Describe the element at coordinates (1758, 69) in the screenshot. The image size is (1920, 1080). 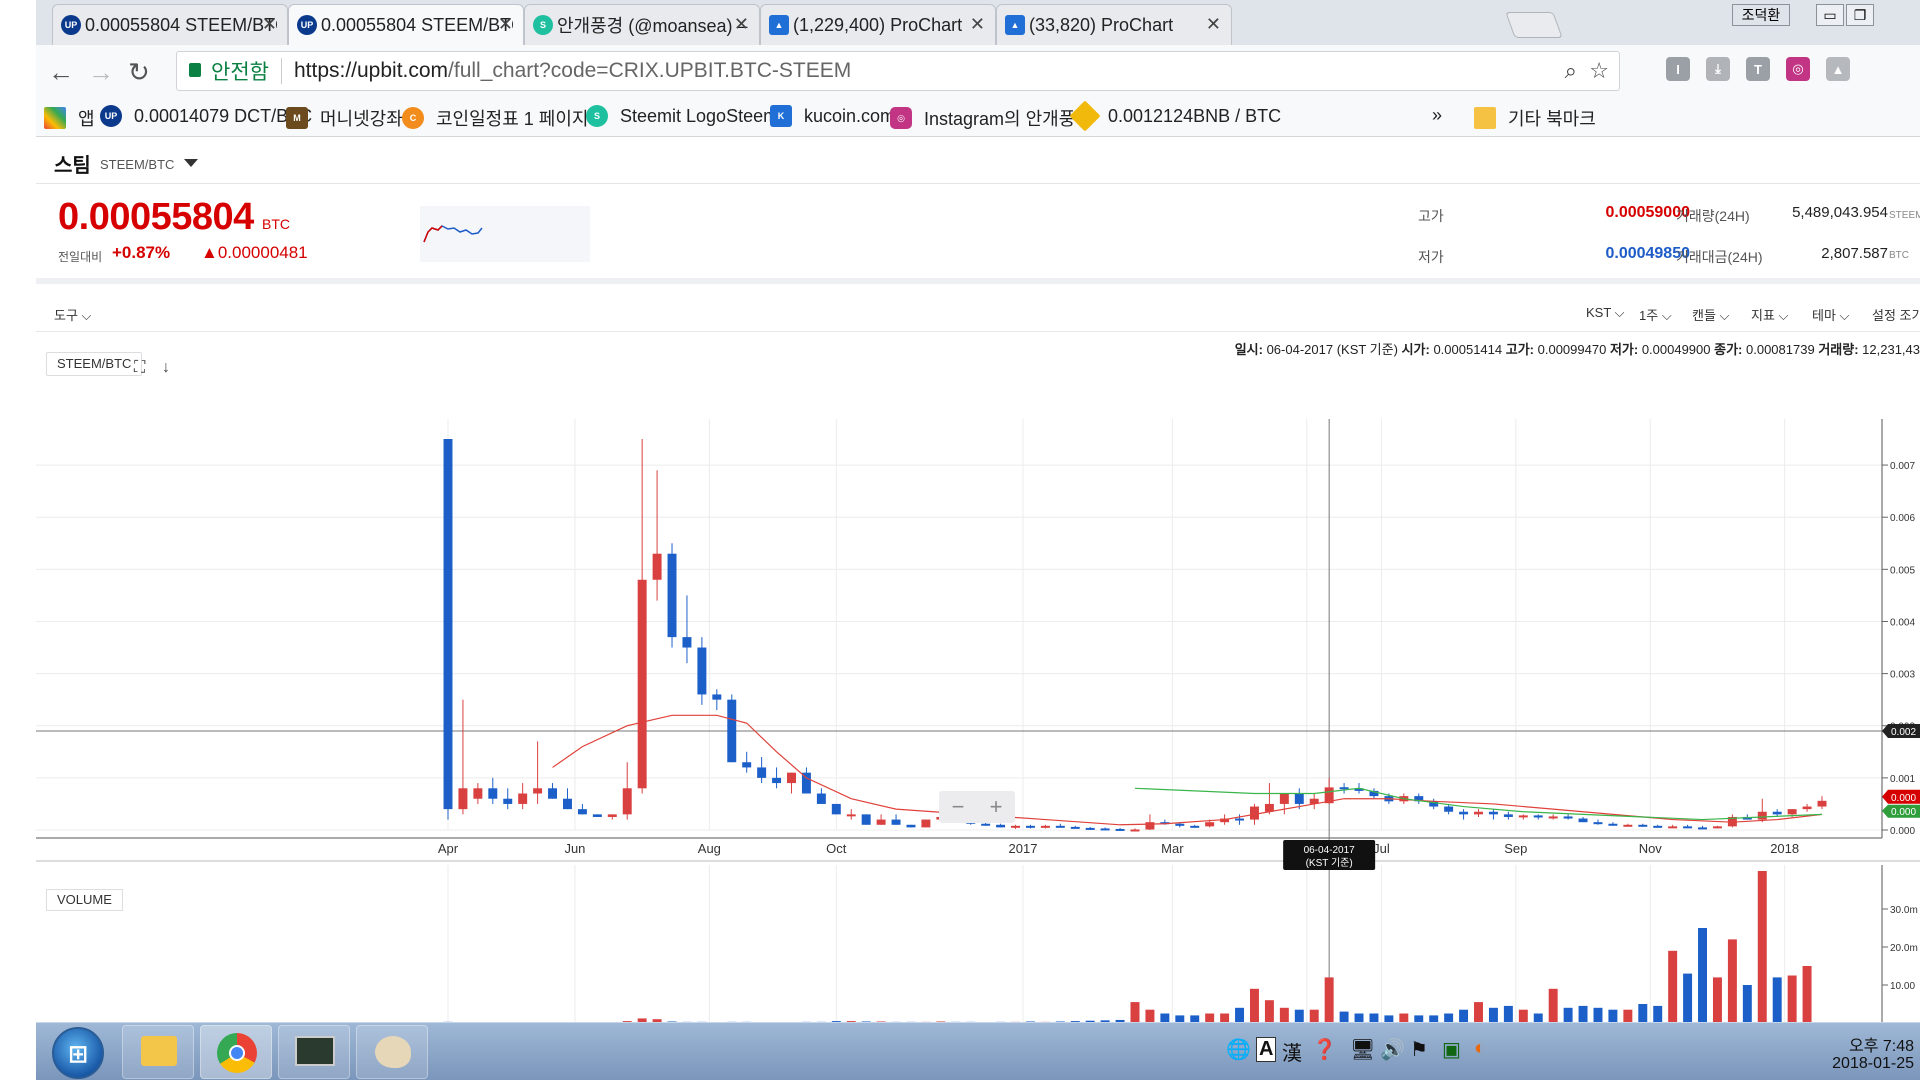
I see `extension-t-icon: T` at that location.